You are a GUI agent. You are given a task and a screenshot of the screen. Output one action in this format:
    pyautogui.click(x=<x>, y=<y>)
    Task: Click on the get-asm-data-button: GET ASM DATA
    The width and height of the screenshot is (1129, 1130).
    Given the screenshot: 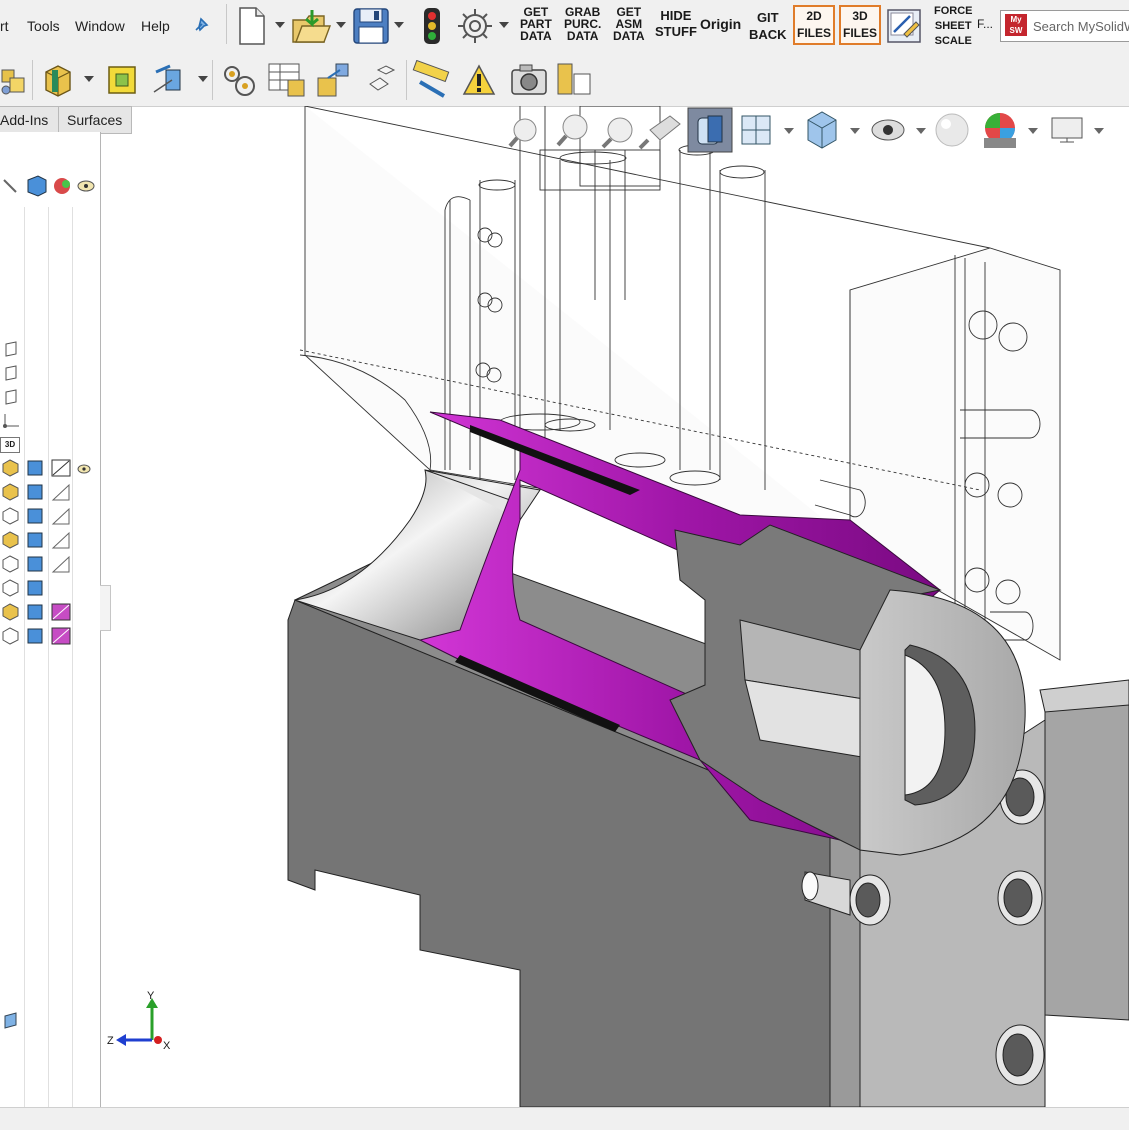 What is the action you would take?
    pyautogui.click(x=629, y=24)
    